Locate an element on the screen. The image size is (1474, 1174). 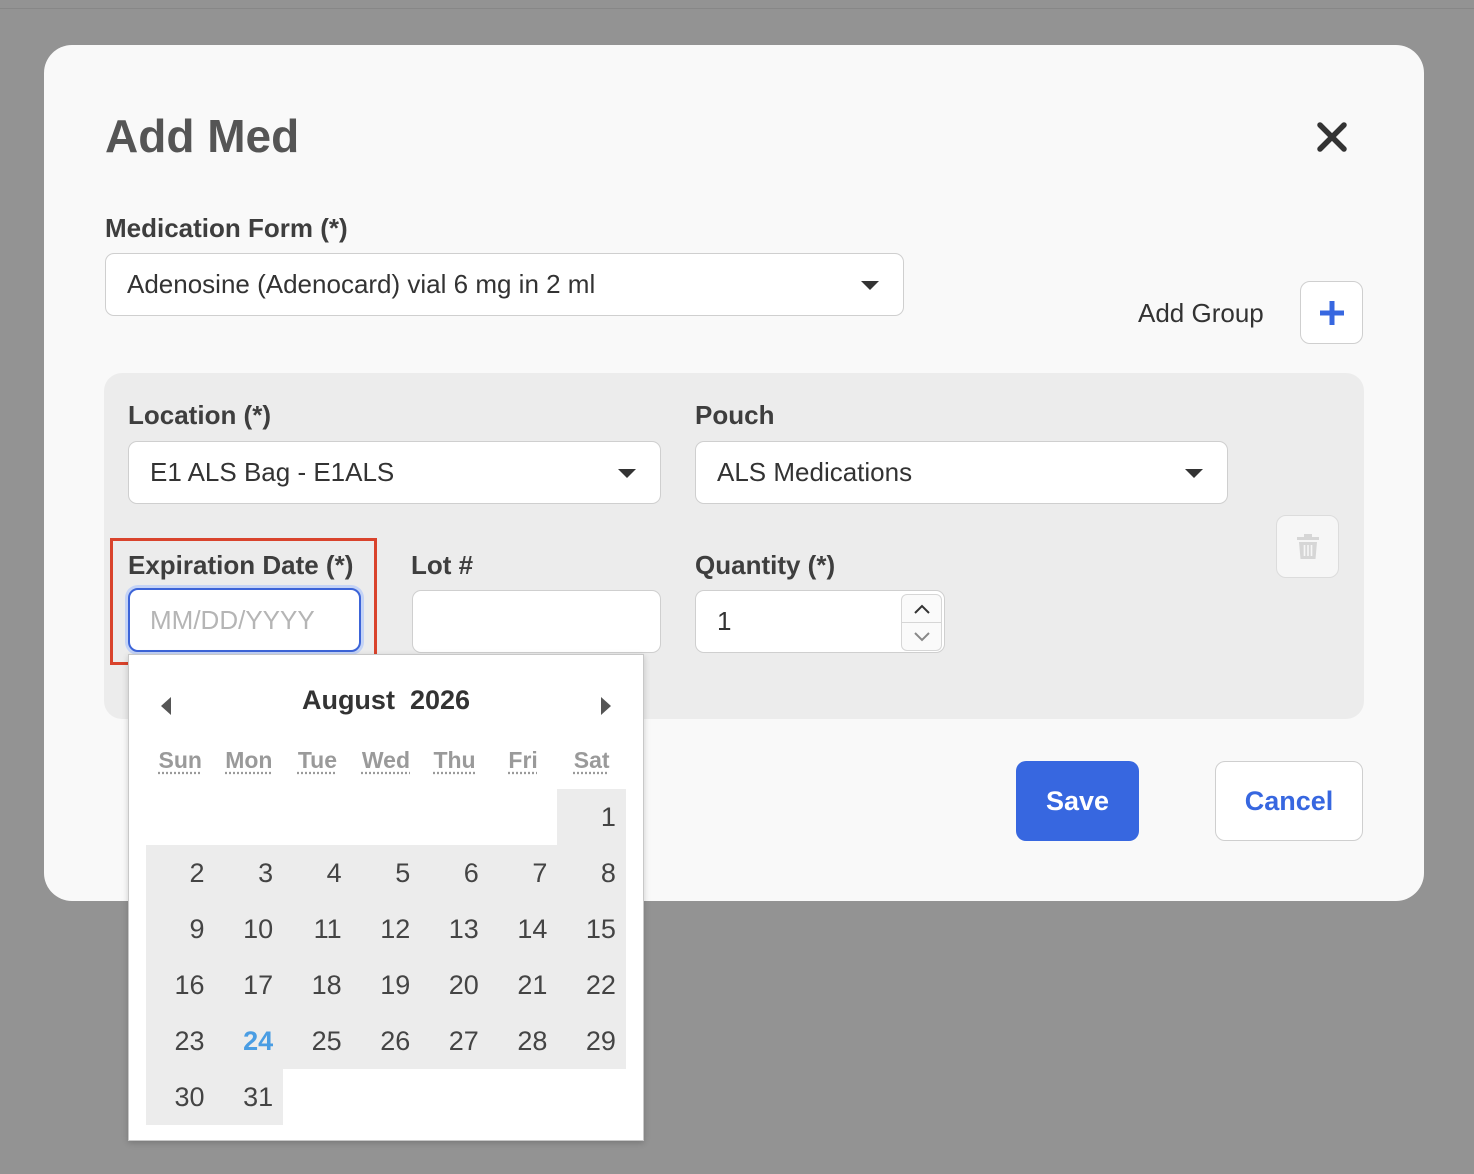
calendar-week-row: 1 is located at coordinates (386, 817).